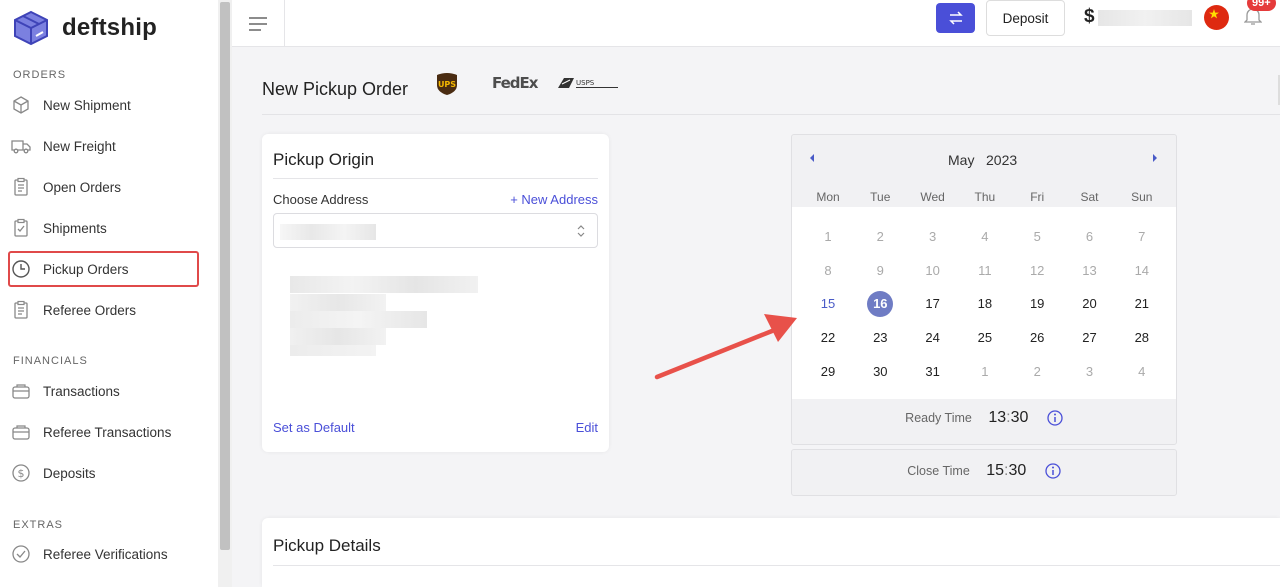 This screenshot has height=587, width=1280. I want to click on calendar-day: 7, so click(1142, 237).